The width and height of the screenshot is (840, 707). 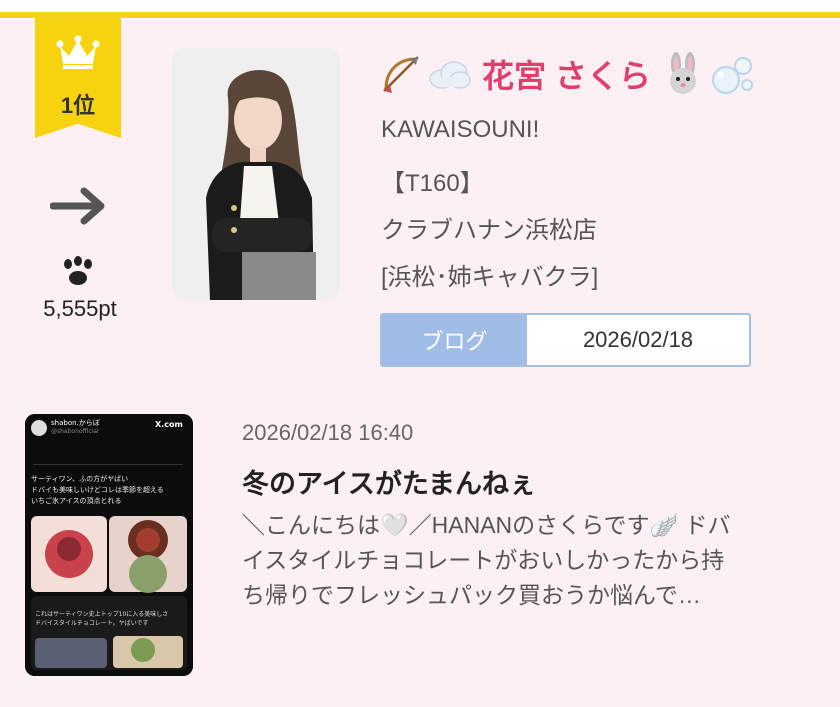 What do you see at coordinates (489, 227) in the screenshot?
I see `shop-name: クラブハナン浜松店` at bounding box center [489, 227].